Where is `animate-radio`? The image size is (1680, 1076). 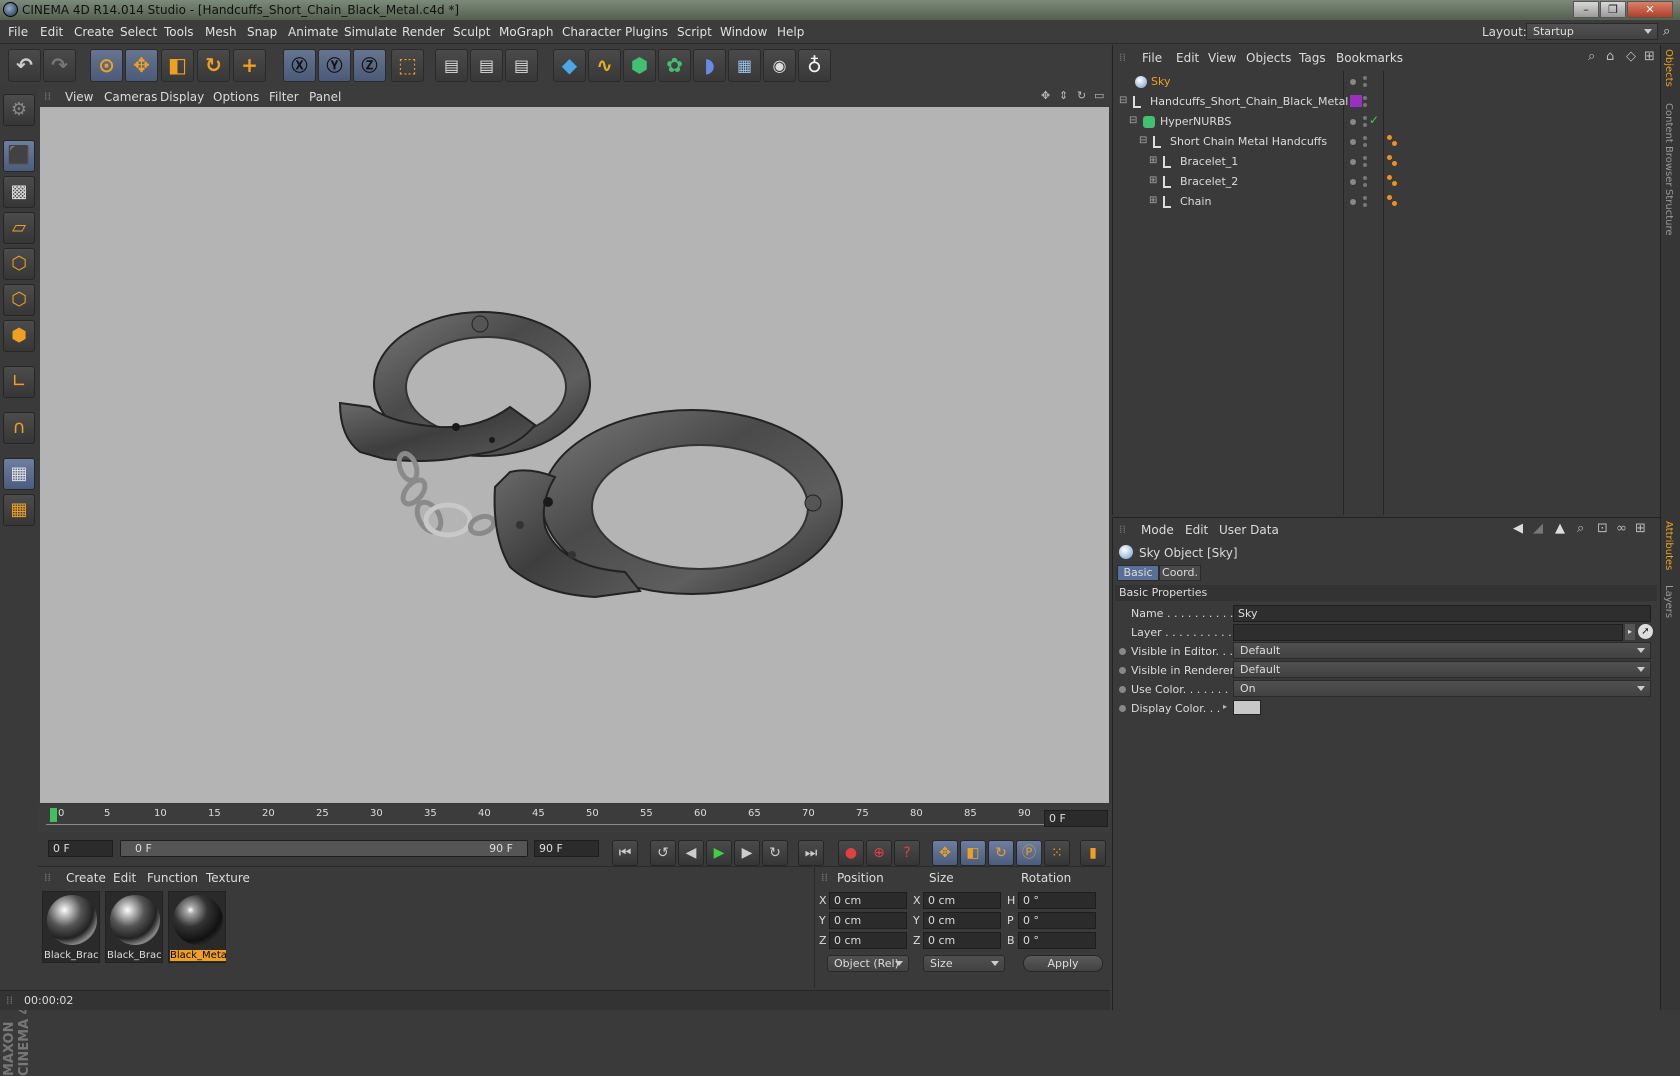 animate-radio is located at coordinates (1122, 689).